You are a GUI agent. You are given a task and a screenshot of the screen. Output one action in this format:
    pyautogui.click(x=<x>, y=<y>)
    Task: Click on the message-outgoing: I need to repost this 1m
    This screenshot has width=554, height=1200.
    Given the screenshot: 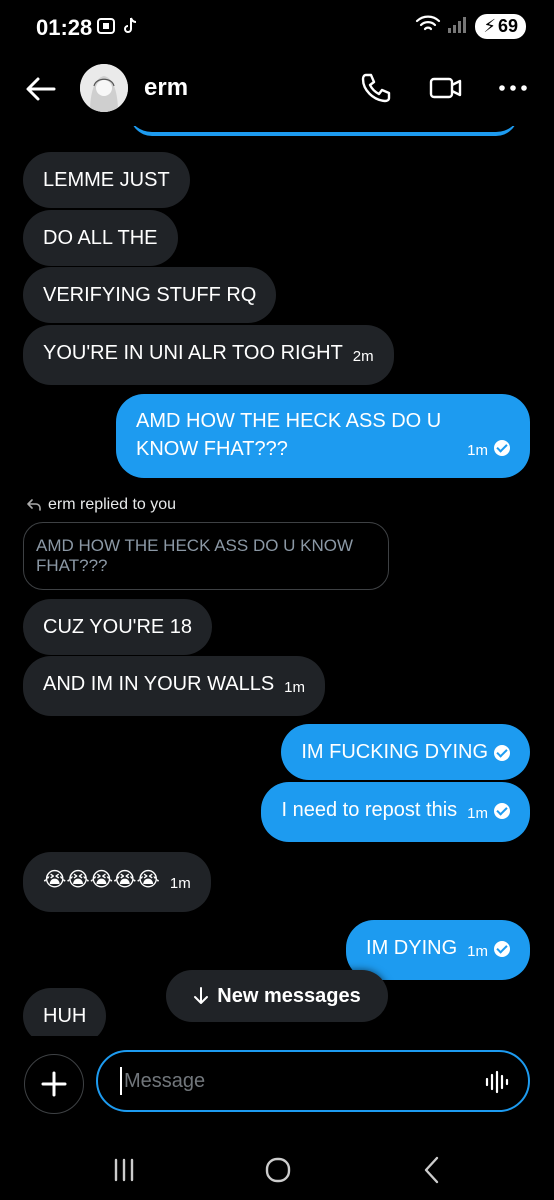 What is the action you would take?
    pyautogui.click(x=395, y=812)
    